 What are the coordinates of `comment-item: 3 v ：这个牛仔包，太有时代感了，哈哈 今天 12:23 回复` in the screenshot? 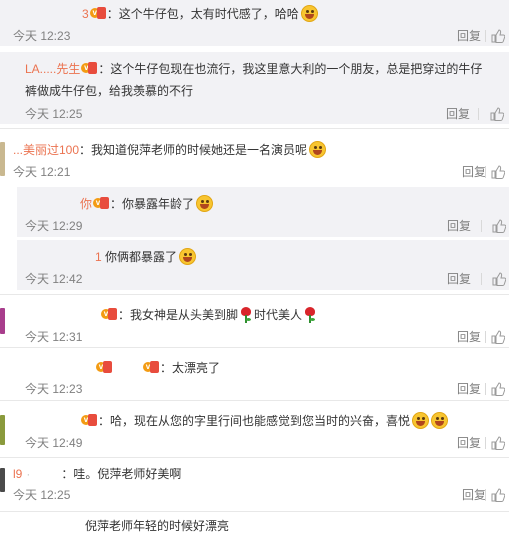 It's located at (254, 23).